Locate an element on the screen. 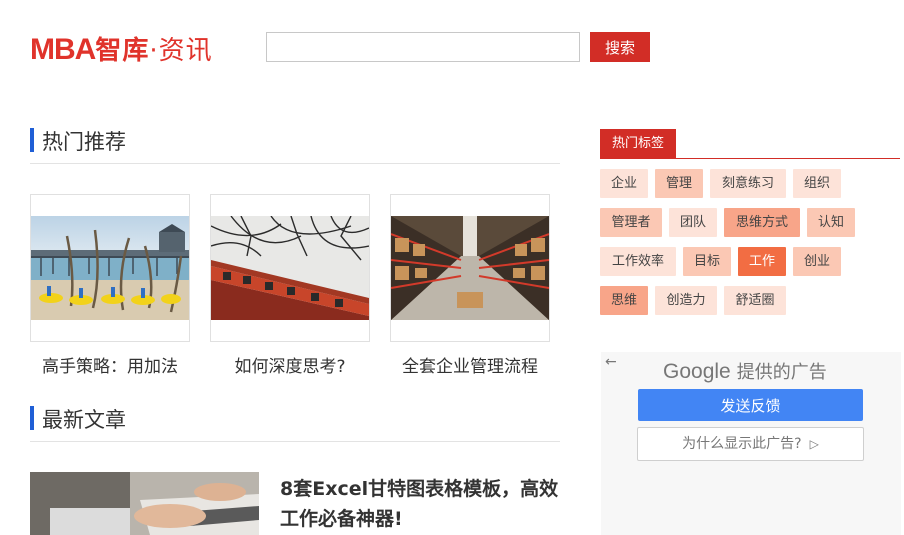 This screenshot has width=904, height=535. tag-item: 认知 is located at coordinates (831, 222).